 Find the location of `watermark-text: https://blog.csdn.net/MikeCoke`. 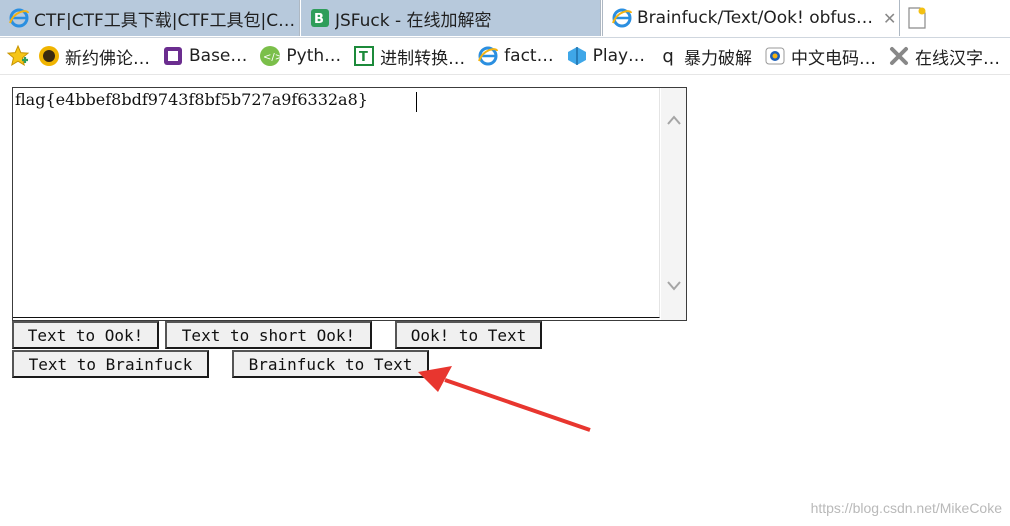

watermark-text: https://blog.csdn.net/MikeCoke is located at coordinates (906, 508).